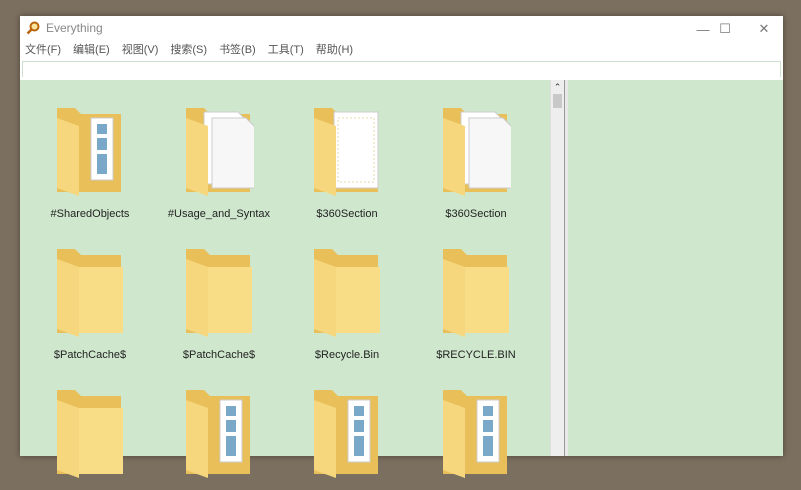 Image resolution: width=801 pixels, height=490 pixels. I want to click on menu-search: 搜索(S), so click(188, 49).